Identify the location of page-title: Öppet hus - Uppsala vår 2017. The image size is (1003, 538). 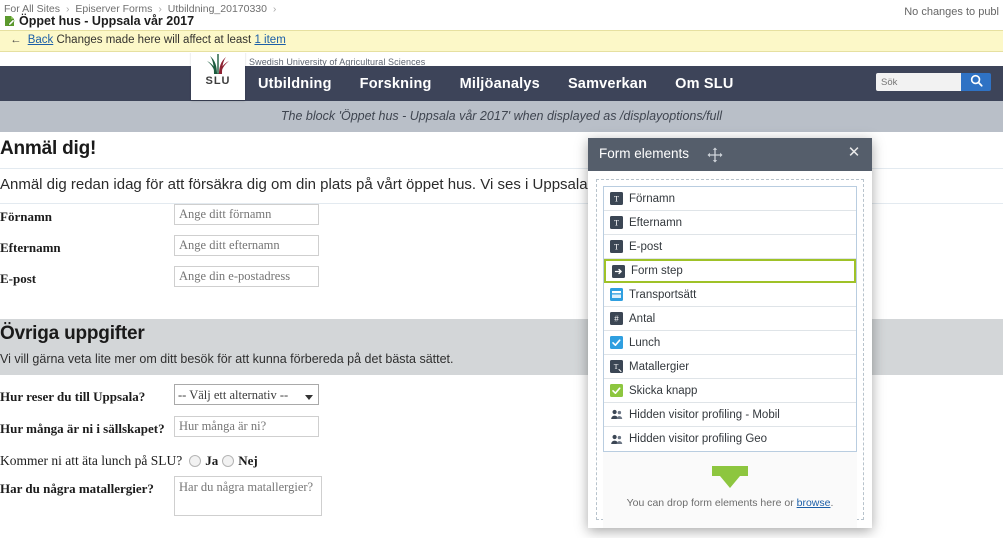
(107, 21).